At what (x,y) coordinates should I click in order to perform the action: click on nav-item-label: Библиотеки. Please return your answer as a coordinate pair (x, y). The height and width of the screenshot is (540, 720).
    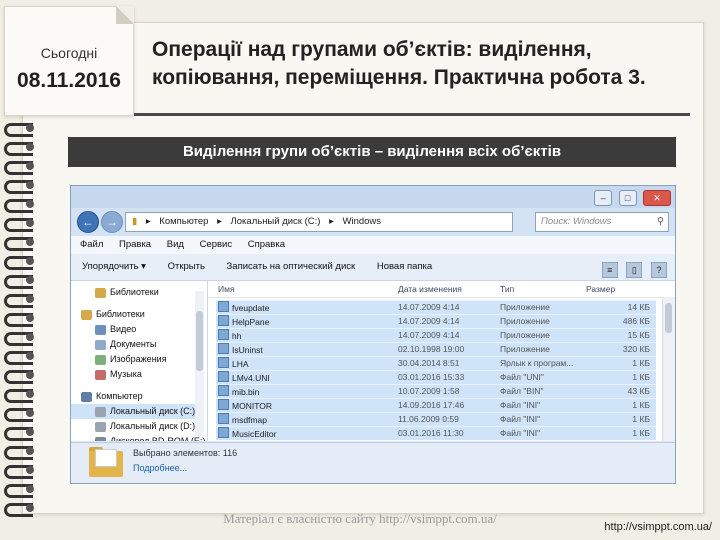
    Looking at the image, I should click on (120, 314).